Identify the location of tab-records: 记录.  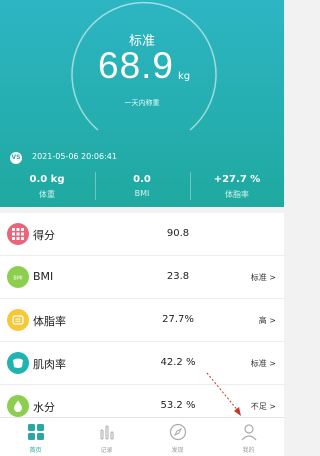
(106, 437).